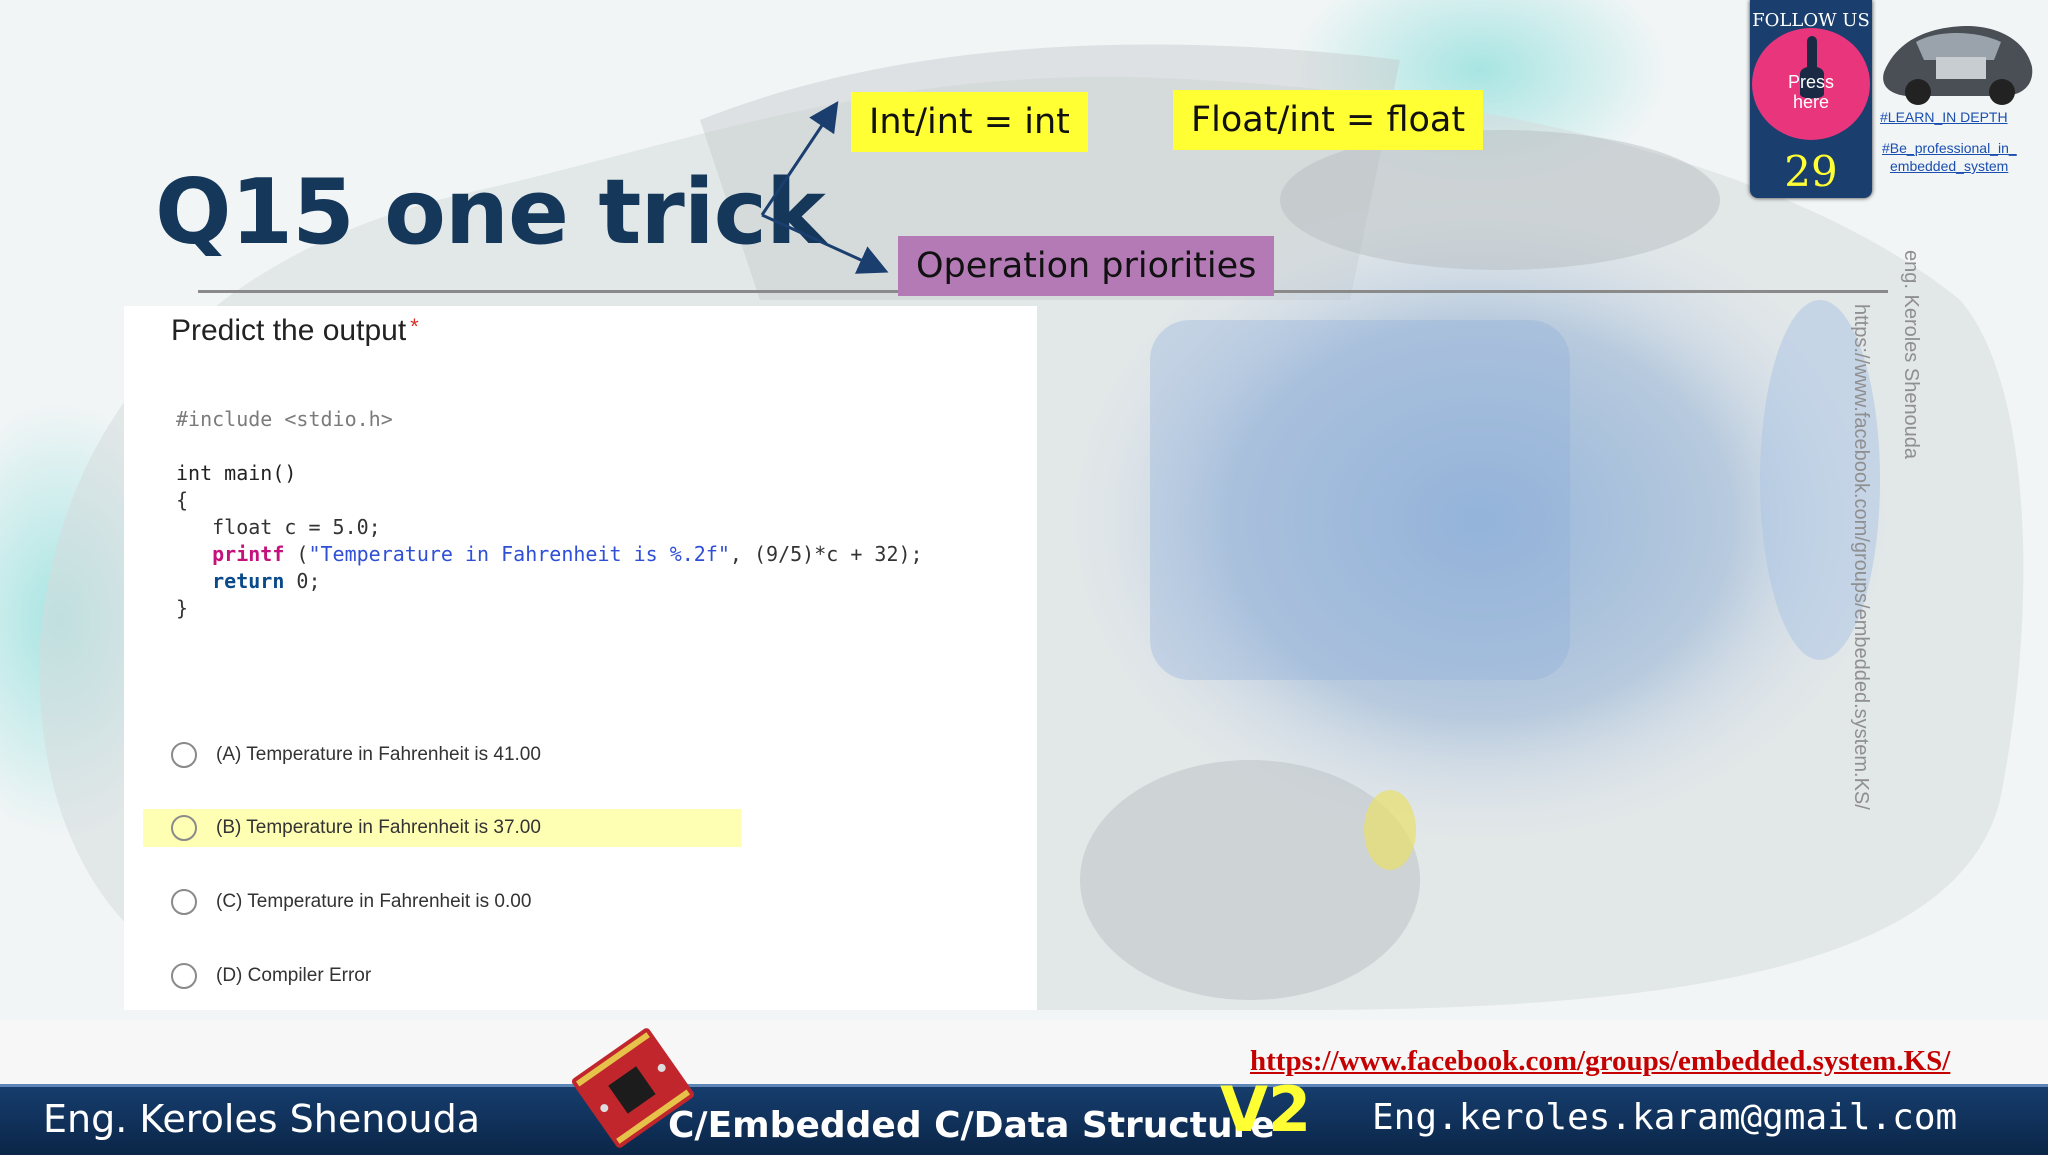  What do you see at coordinates (294, 975) in the screenshot?
I see `option-label: (D) Compiler Error` at bounding box center [294, 975].